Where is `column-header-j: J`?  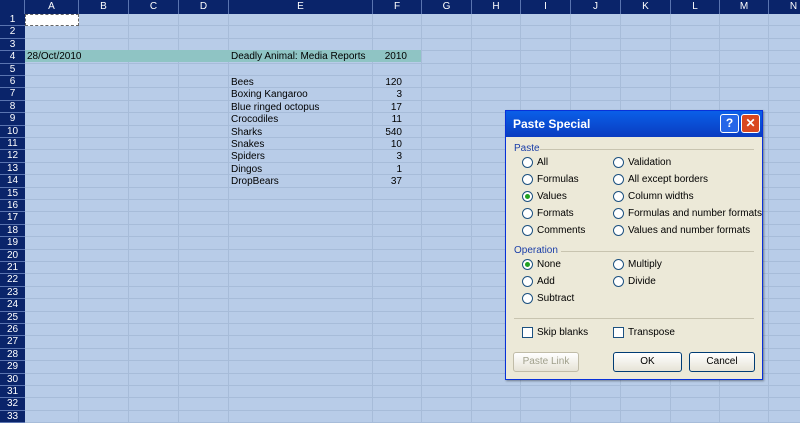
column-header-j: J is located at coordinates (596, 7).